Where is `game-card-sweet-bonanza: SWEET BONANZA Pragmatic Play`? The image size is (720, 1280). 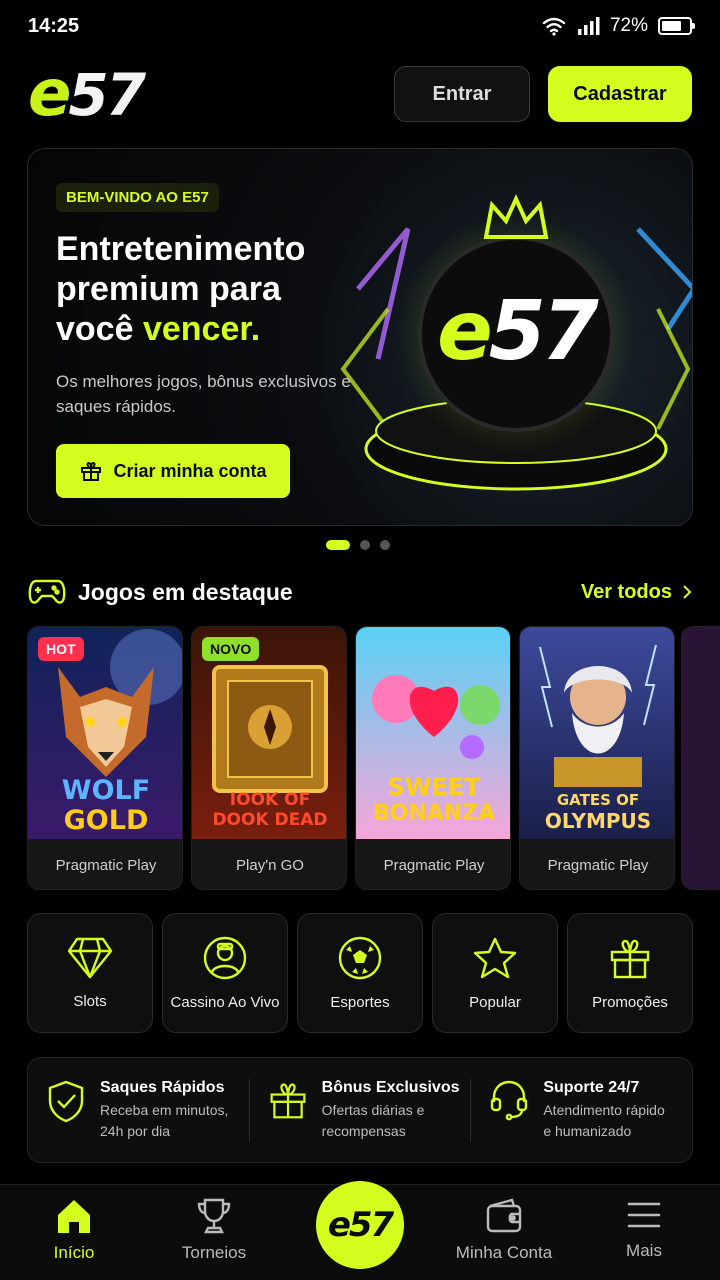 game-card-sweet-bonanza: SWEET BONANZA Pragmatic Play is located at coordinates (433, 758).